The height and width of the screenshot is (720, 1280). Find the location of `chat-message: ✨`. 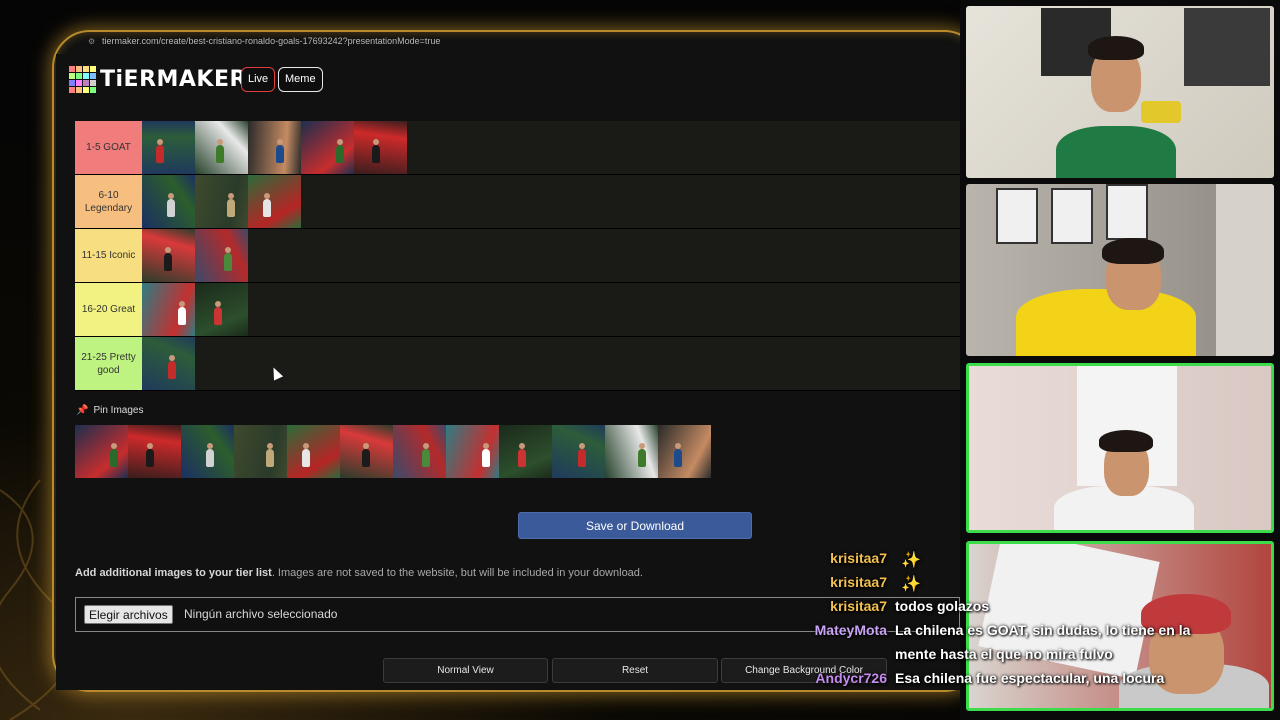

chat-message: ✨ is located at coordinates (908, 560).